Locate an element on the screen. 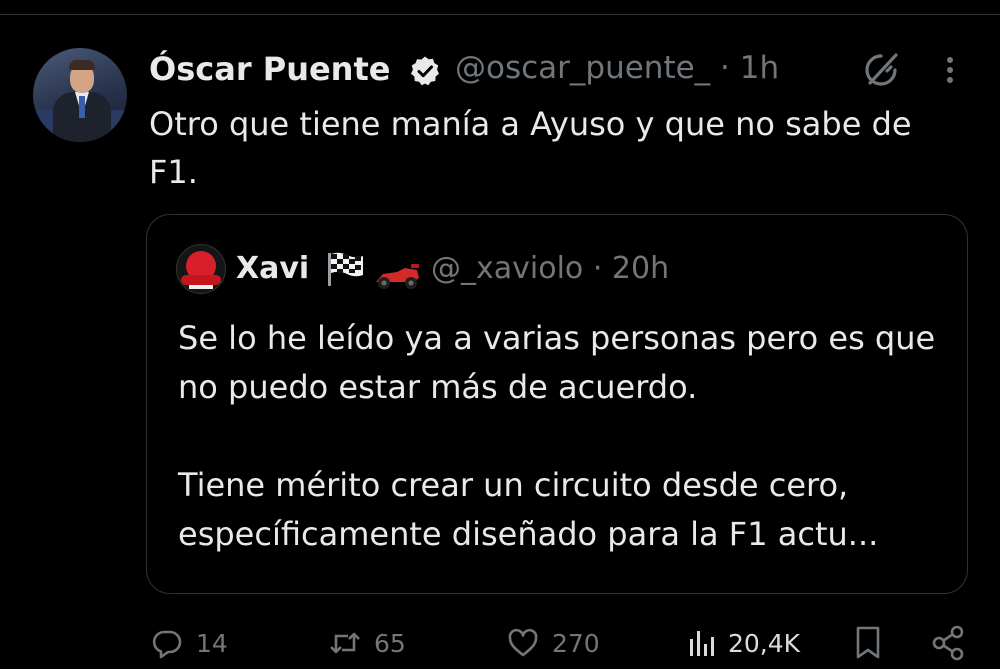 The image size is (1000, 669). quoted-handle-line: @_xaviolo · 20h is located at coordinates (550, 268).